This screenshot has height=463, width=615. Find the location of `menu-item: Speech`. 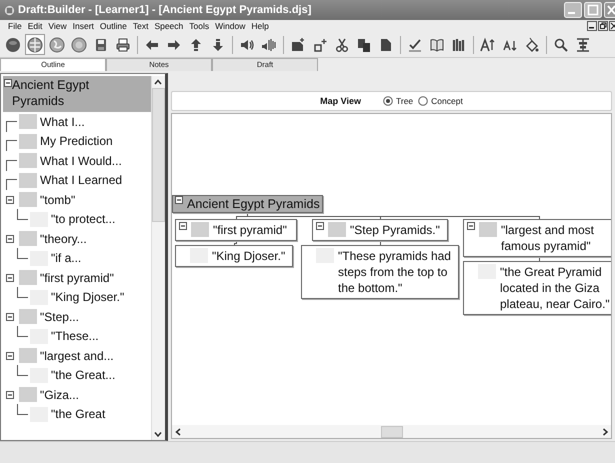

menu-item: Speech is located at coordinates (169, 26).